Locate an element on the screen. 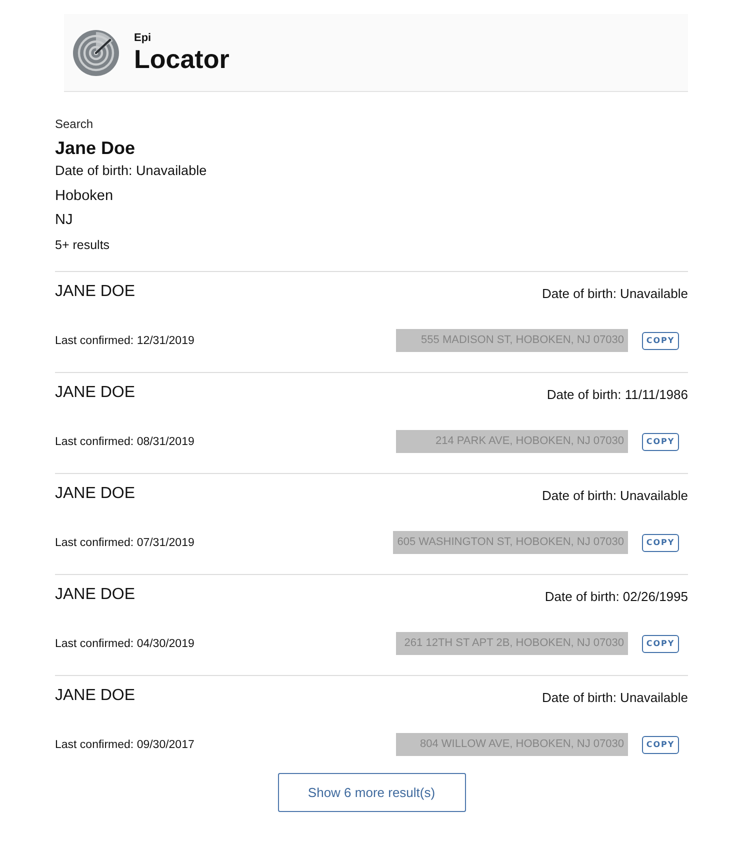  search-label: Search is located at coordinates (74, 124).